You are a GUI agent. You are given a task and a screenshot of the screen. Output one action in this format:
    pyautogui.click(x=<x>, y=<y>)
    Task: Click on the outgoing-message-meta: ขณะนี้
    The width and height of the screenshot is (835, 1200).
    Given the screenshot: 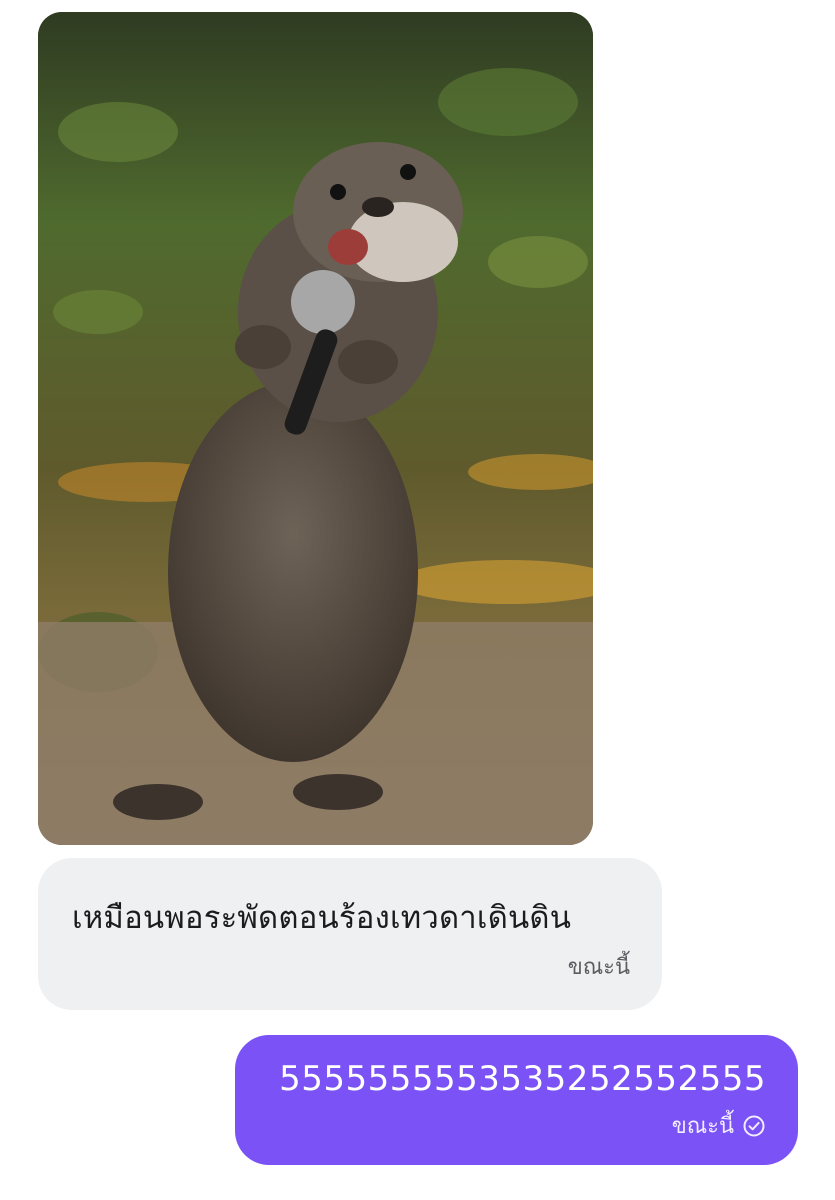 What is the action you would take?
    pyautogui.click(x=719, y=1125)
    